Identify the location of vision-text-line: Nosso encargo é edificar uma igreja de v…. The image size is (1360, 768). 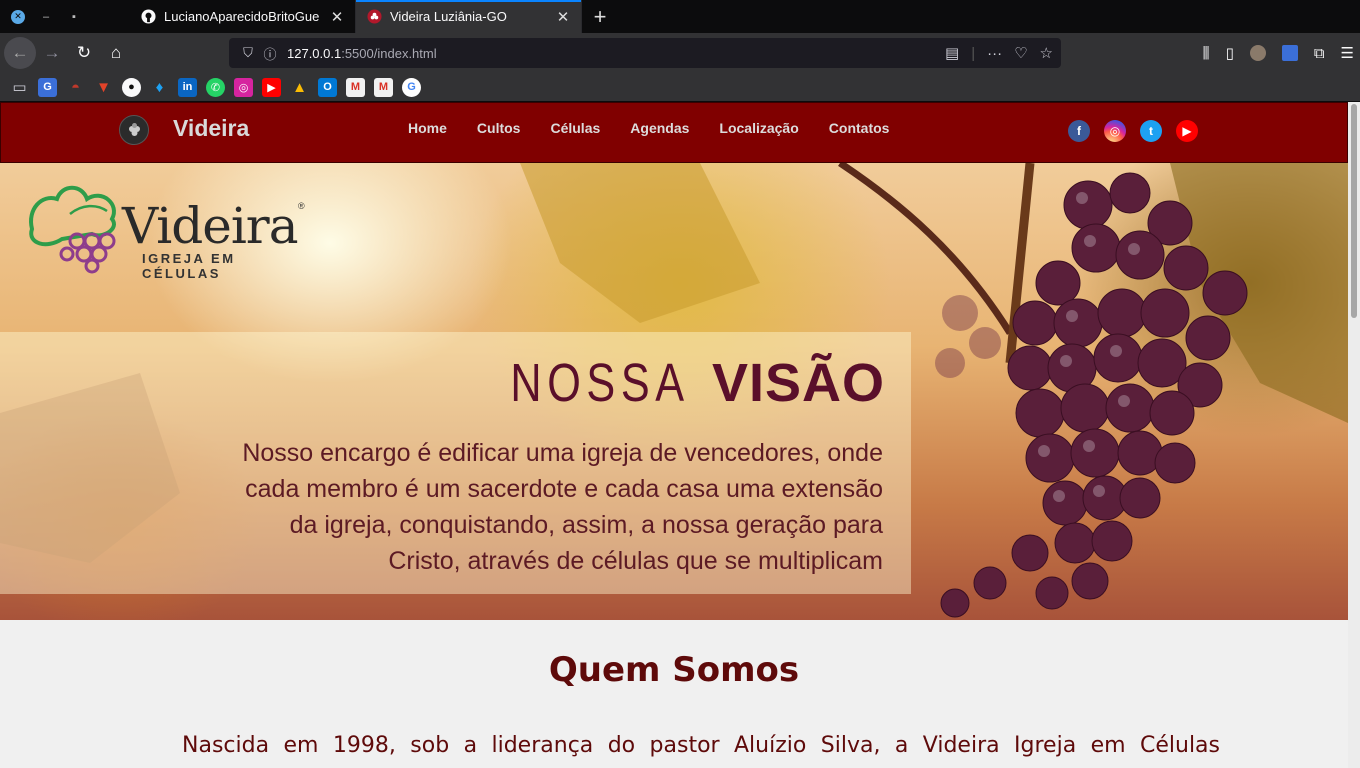
(562, 453).